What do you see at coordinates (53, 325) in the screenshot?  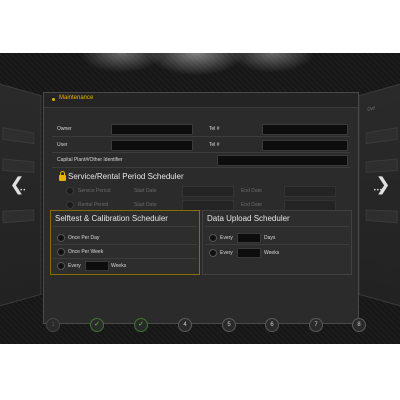 I see `step-1: 1` at bounding box center [53, 325].